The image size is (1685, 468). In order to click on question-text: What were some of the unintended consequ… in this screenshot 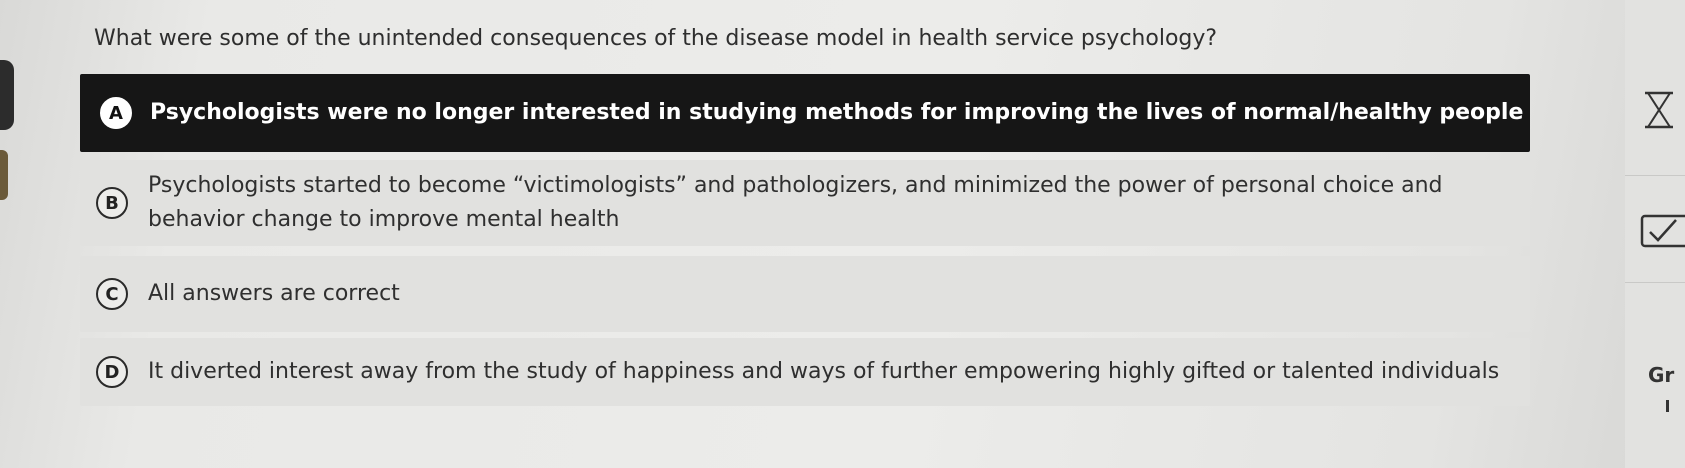, I will do `click(656, 38)`.